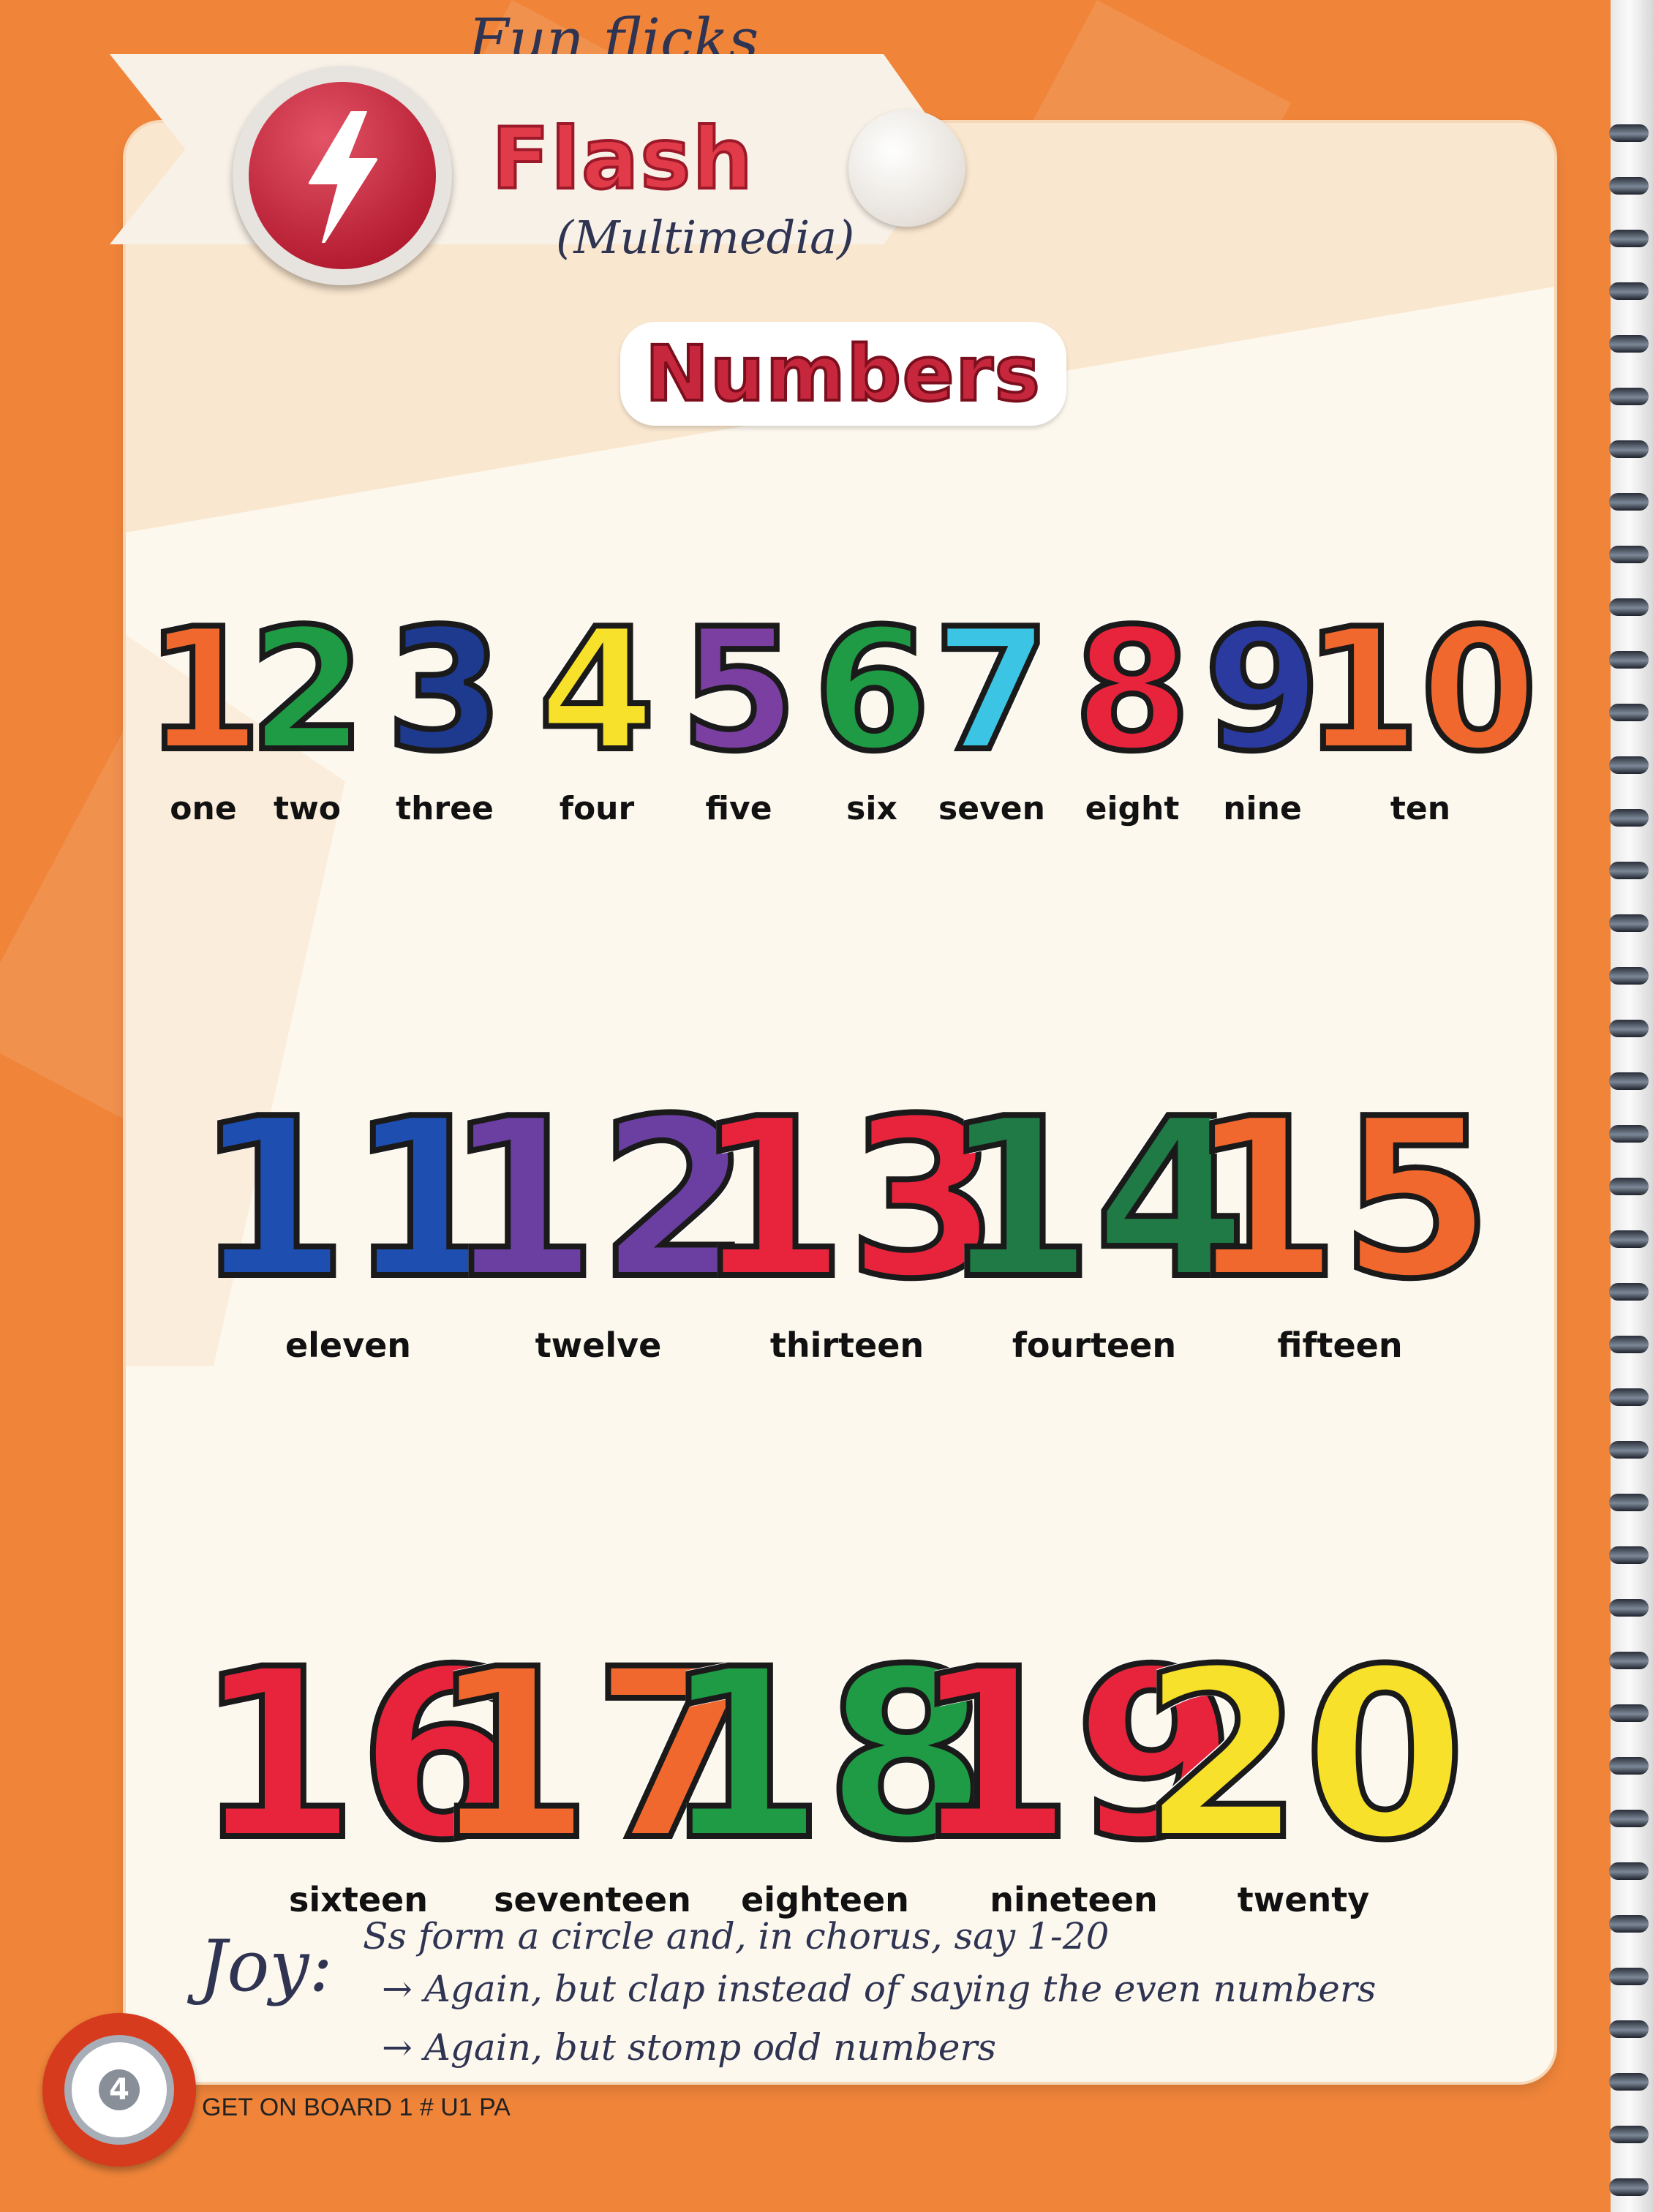 Image resolution: width=1653 pixels, height=2212 pixels. I want to click on number-figure: 8, so click(1132, 691).